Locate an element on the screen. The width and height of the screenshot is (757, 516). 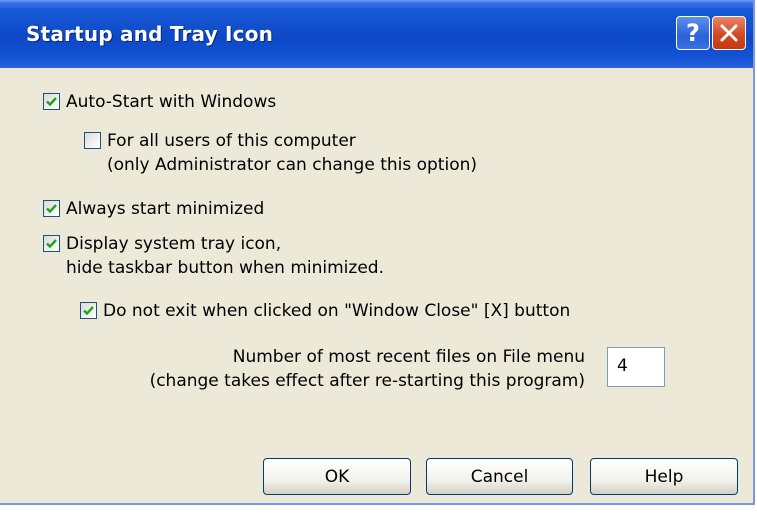
close-icon is located at coordinates (729, 33).